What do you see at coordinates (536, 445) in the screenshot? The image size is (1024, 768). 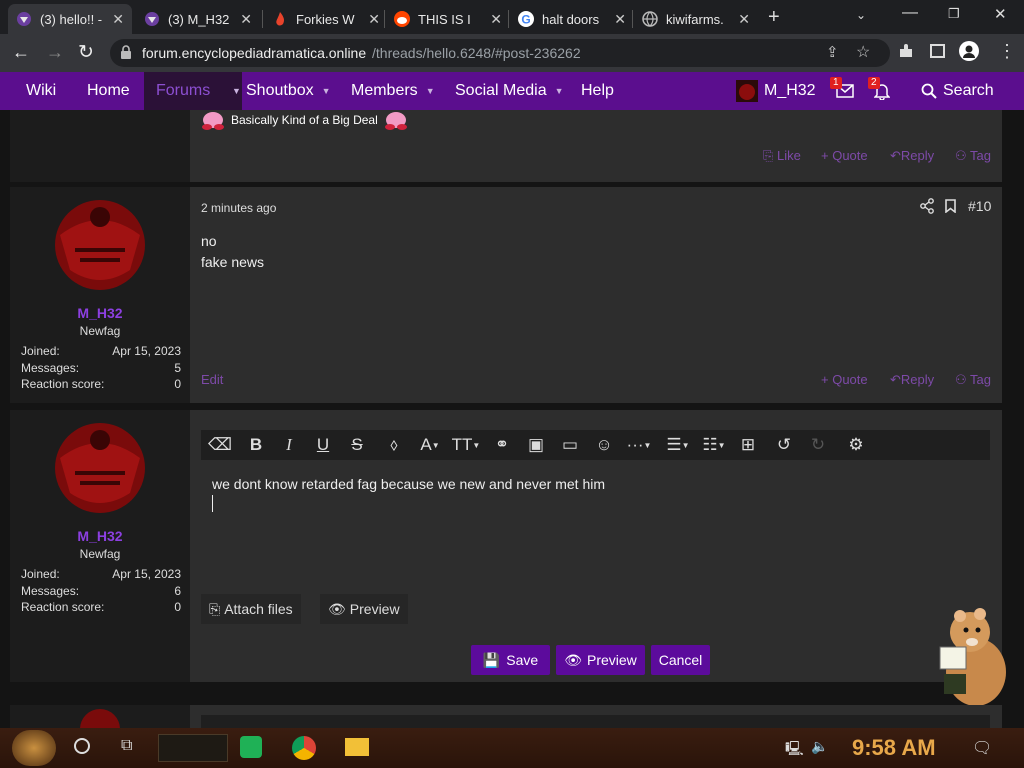 I see `image-icon: ▣` at bounding box center [536, 445].